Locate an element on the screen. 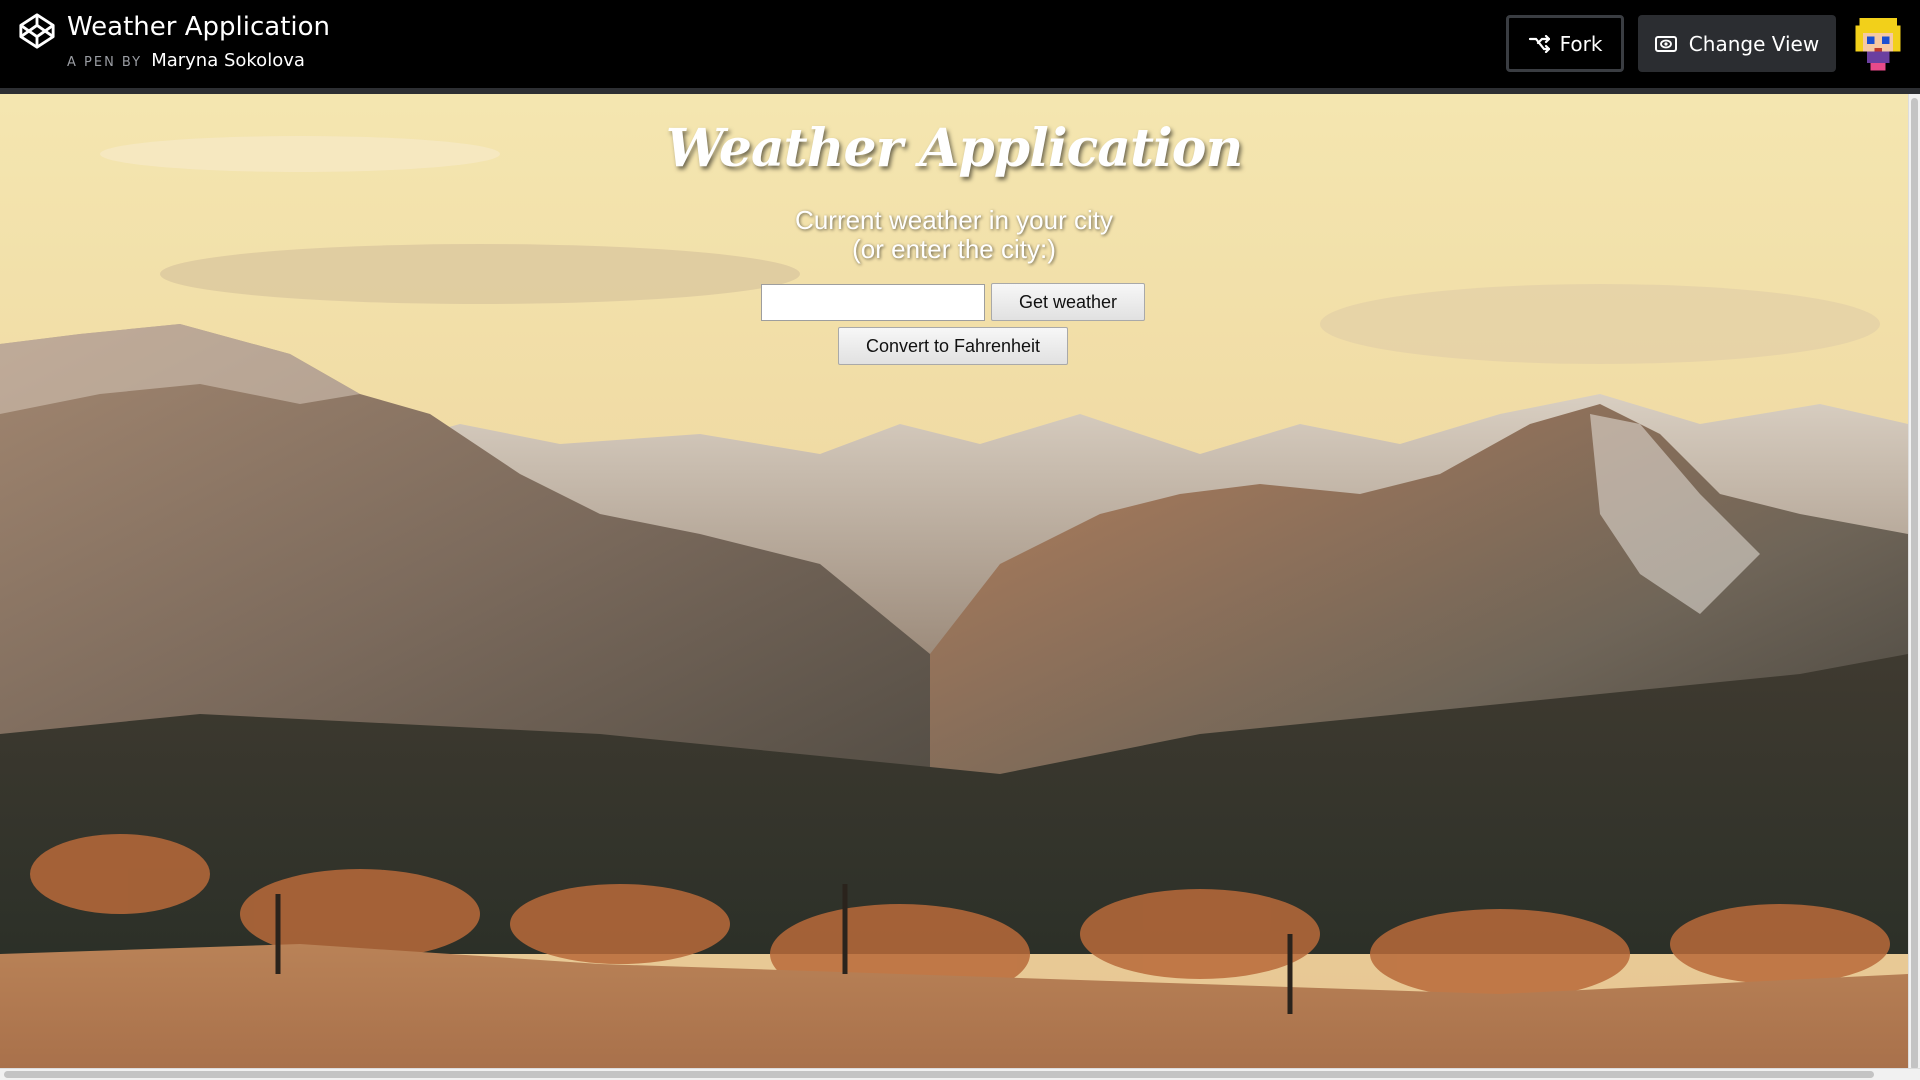 The width and height of the screenshot is (1920, 1080). user-avatar is located at coordinates (1878, 44).